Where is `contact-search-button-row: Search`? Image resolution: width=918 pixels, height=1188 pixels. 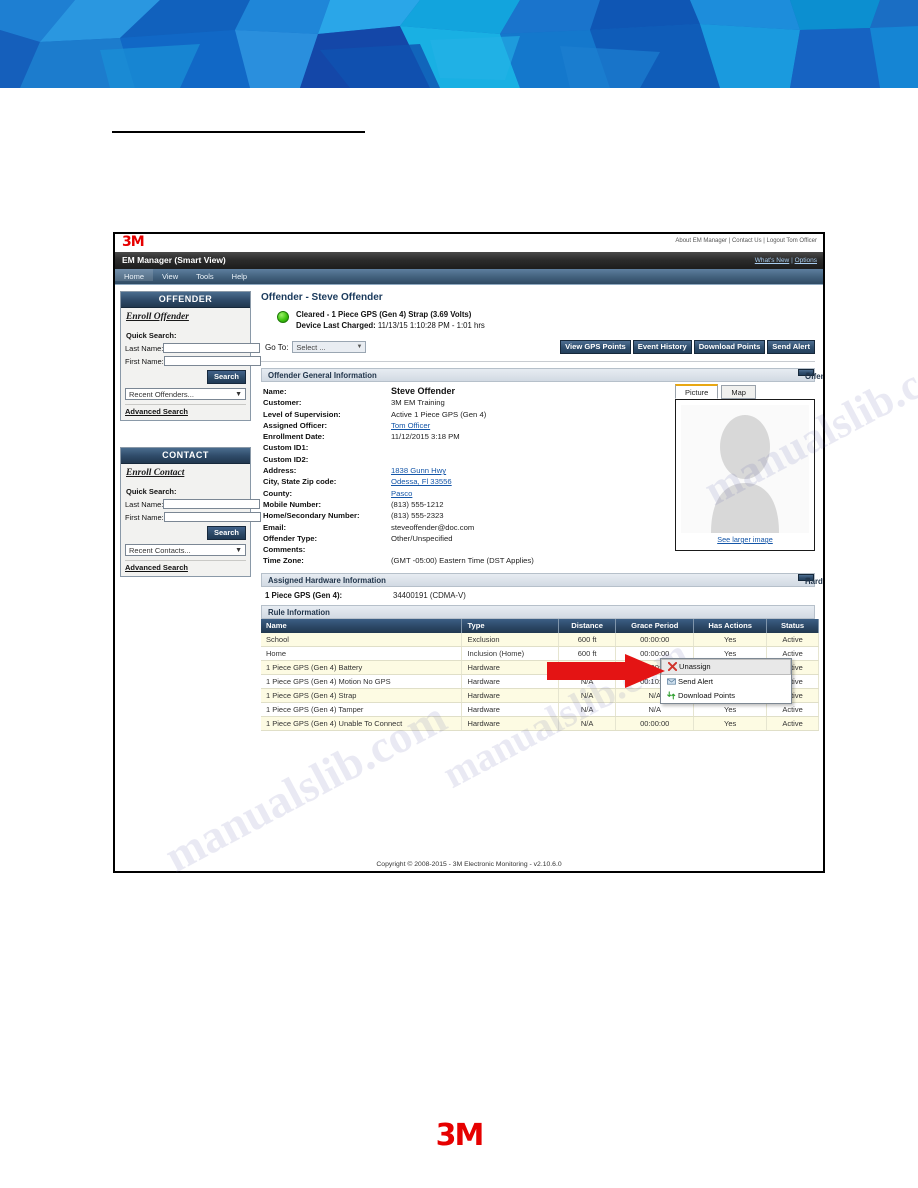
contact-search-button-row: Search is located at coordinates (185, 533).